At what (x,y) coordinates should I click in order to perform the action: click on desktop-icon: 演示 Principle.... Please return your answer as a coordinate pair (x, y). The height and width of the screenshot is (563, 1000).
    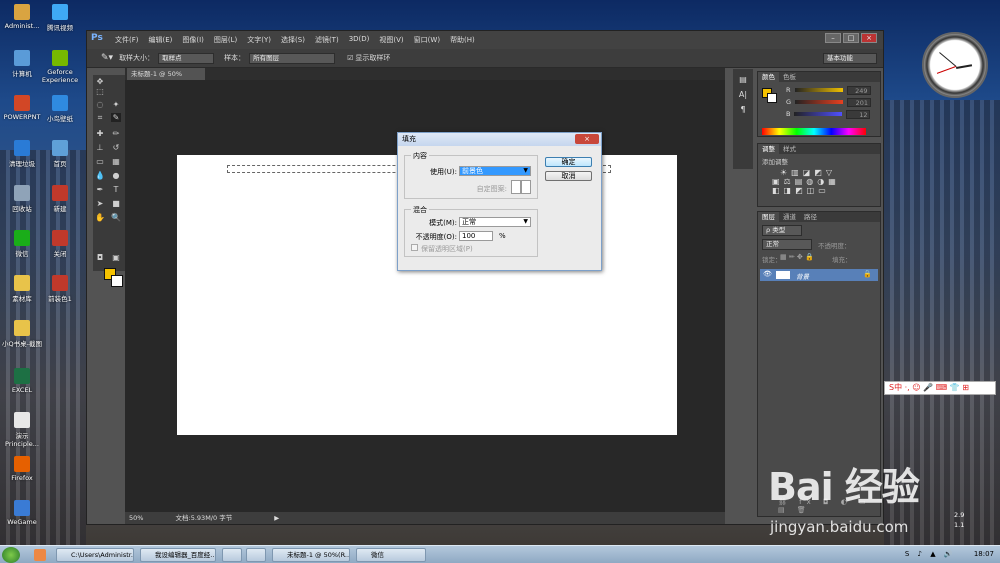
    Looking at the image, I should click on (22, 430).